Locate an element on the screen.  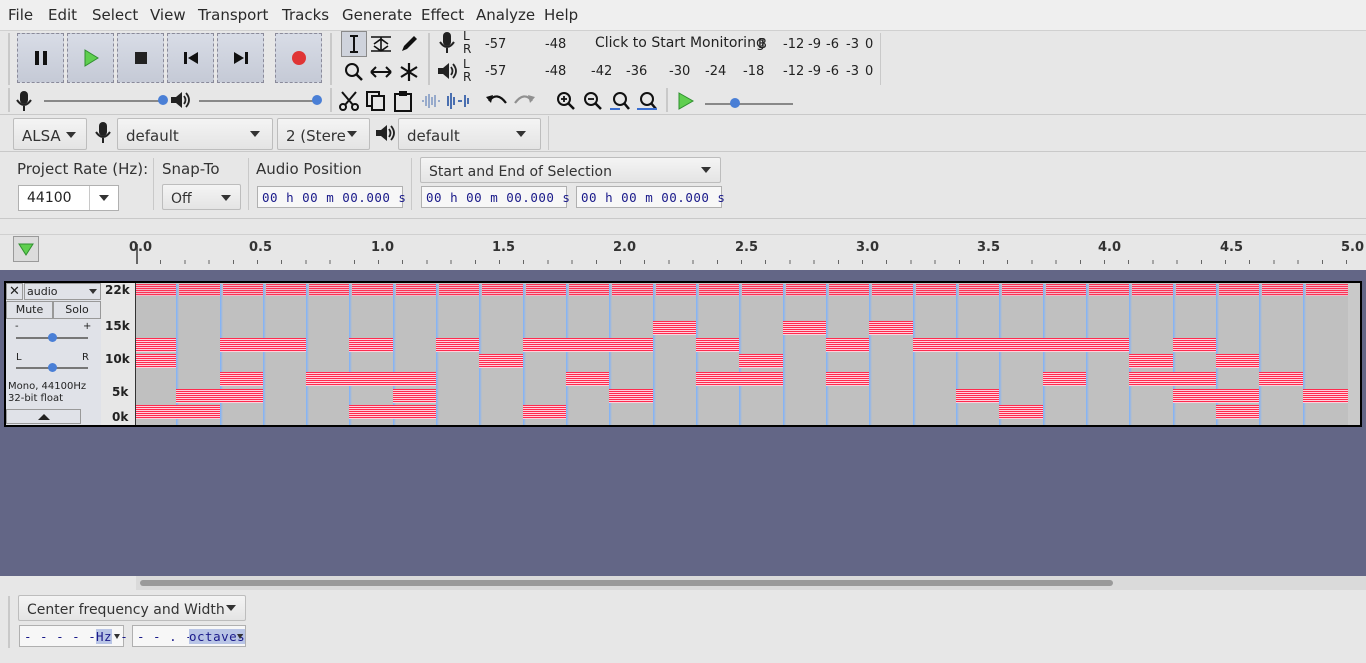
record-button is located at coordinates (298, 58).